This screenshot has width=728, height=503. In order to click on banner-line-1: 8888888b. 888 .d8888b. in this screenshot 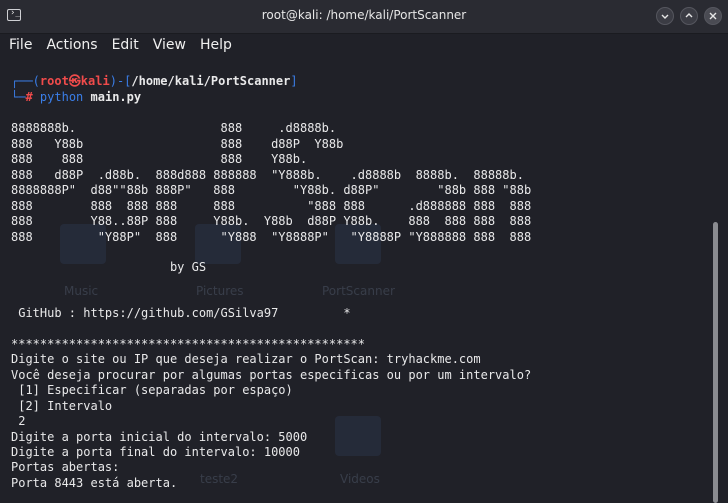, I will do `click(174, 128)`.